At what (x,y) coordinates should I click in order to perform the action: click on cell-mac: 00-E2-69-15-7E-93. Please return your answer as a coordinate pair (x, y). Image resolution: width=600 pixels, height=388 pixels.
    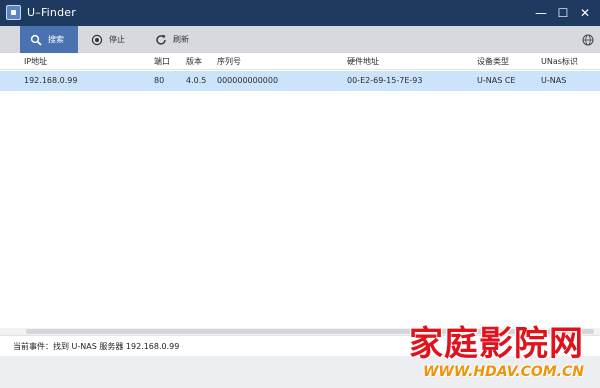
    Looking at the image, I should click on (385, 80).